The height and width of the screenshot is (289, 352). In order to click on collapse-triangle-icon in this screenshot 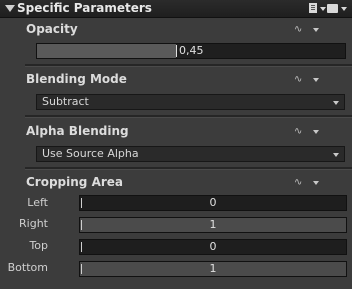, I will do `click(10, 8)`.